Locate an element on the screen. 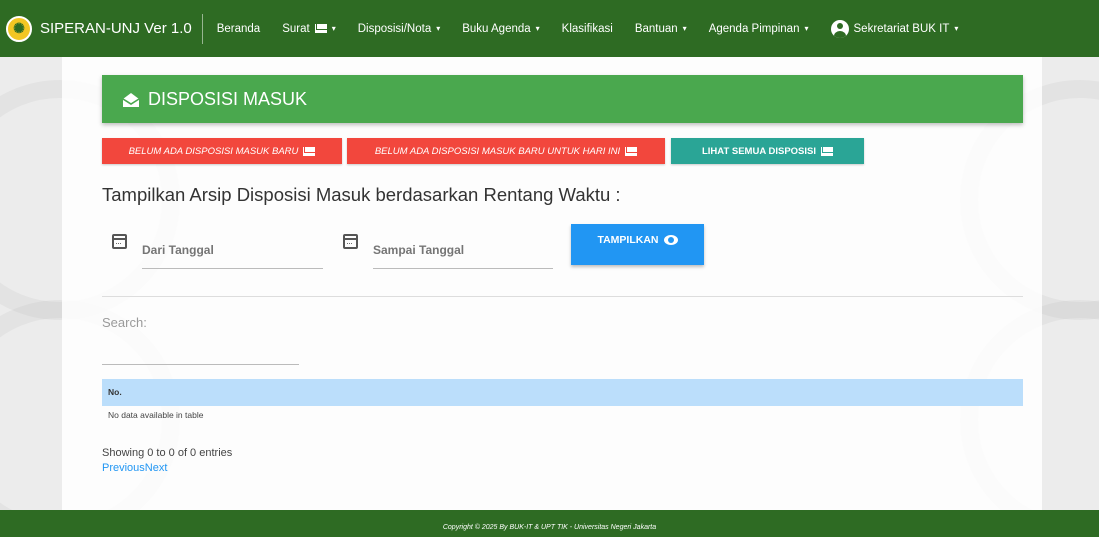 Image resolution: width=1099 pixels, height=537 pixels. nav-user-menu: Sekretariat BUK IT ▾ is located at coordinates (894, 28).